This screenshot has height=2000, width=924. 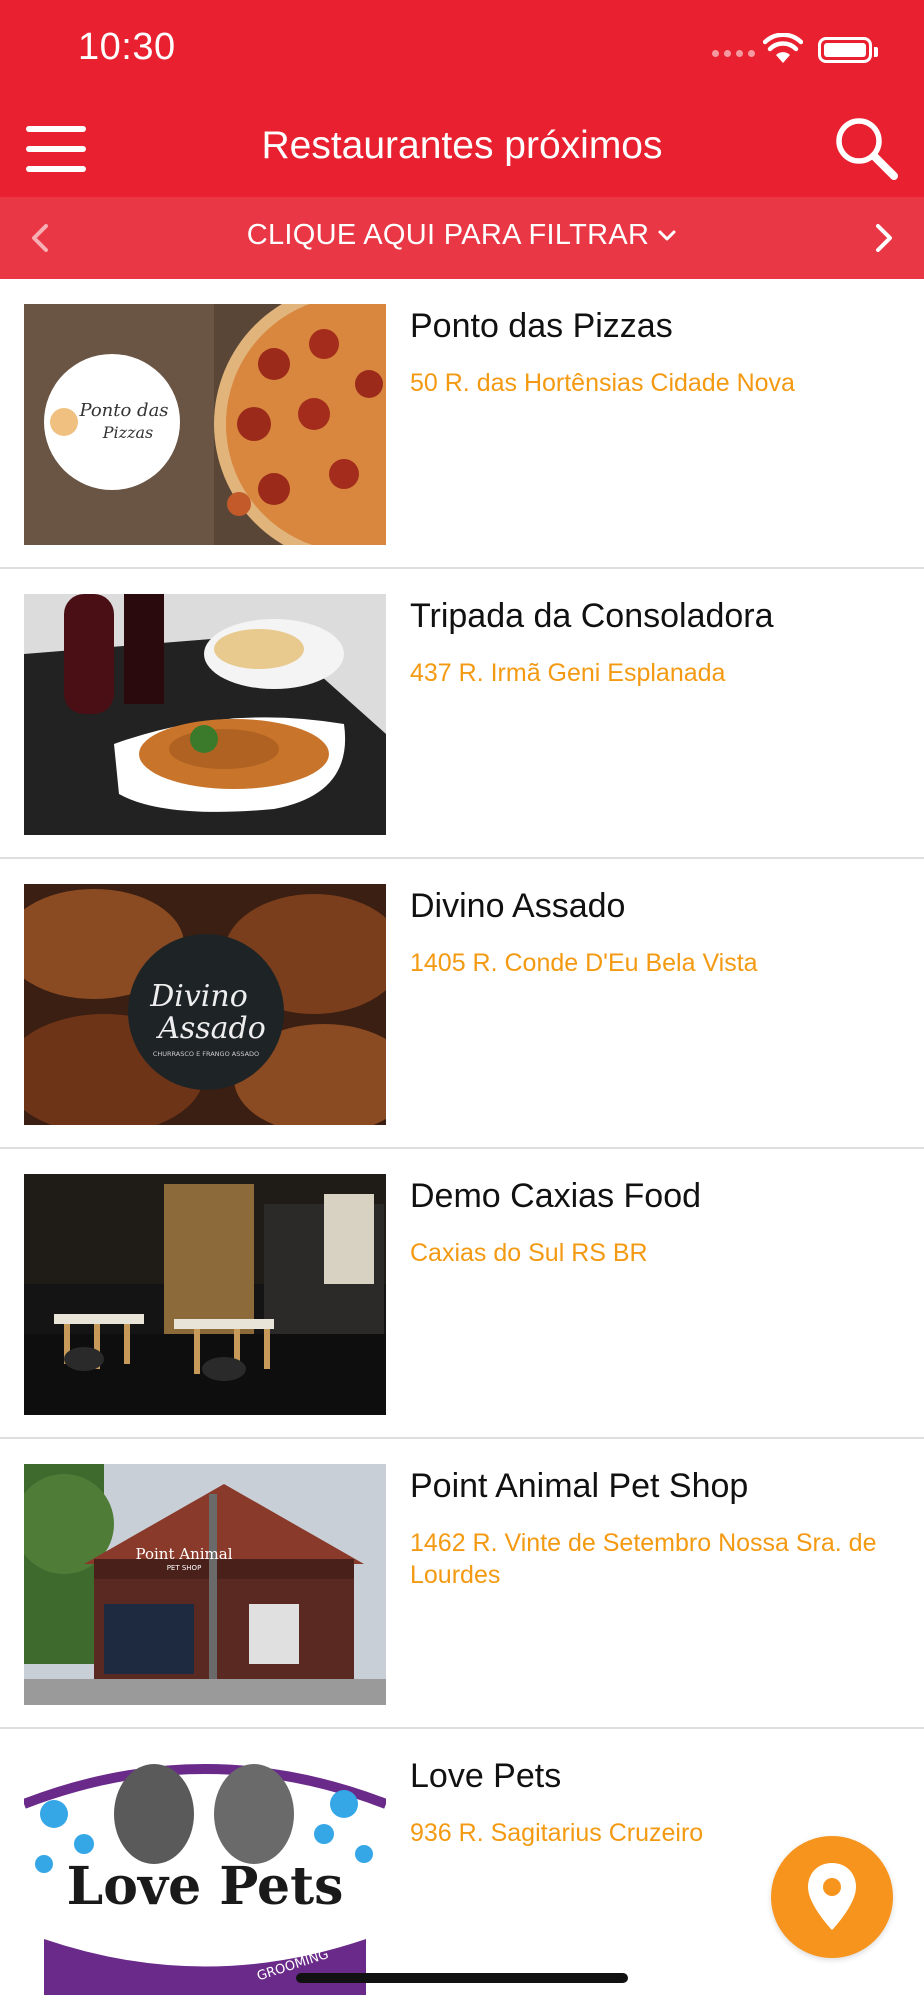 What do you see at coordinates (448, 235) in the screenshot?
I see `filter-label: CLIQUE AQUI PARA FILTRAR` at bounding box center [448, 235].